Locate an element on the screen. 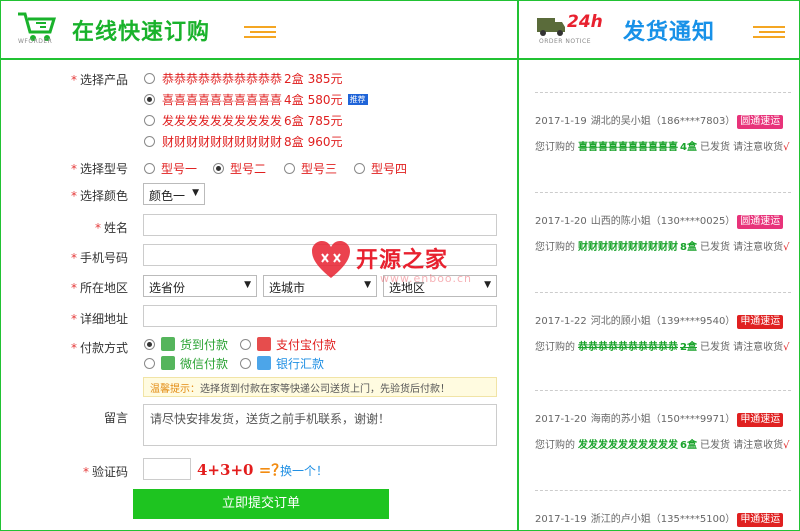  product-option: 喜喜喜喜喜喜喜喜喜喜 4盒 580元 推荐 is located at coordinates (265, 99).